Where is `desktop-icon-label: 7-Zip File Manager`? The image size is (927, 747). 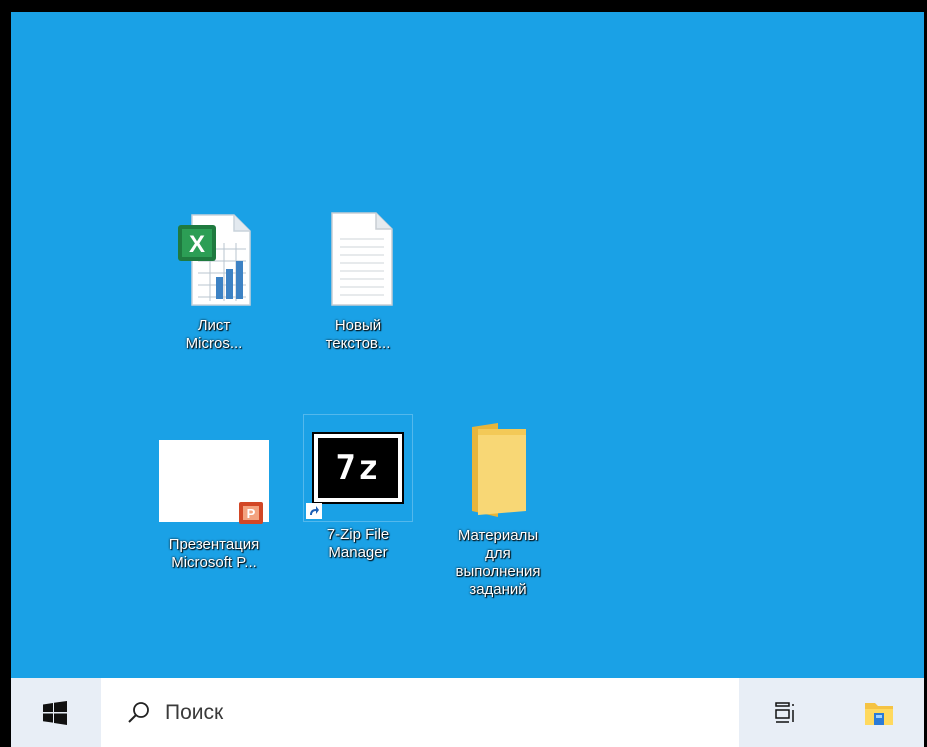 desktop-icon-label: 7-Zip File Manager is located at coordinates (358, 543).